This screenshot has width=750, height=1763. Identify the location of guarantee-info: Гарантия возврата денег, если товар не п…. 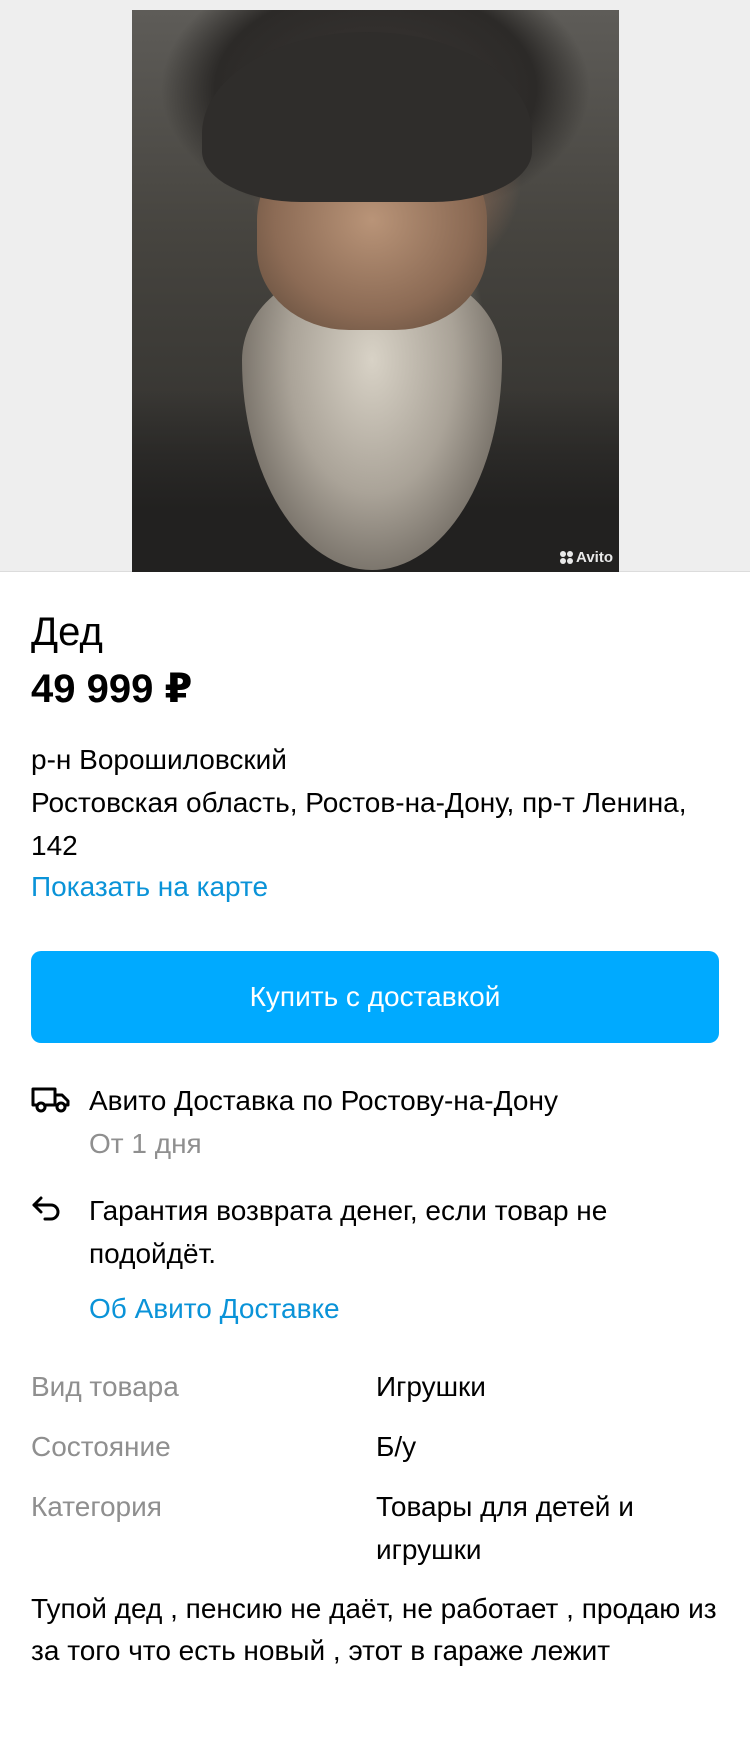
(375, 1259).